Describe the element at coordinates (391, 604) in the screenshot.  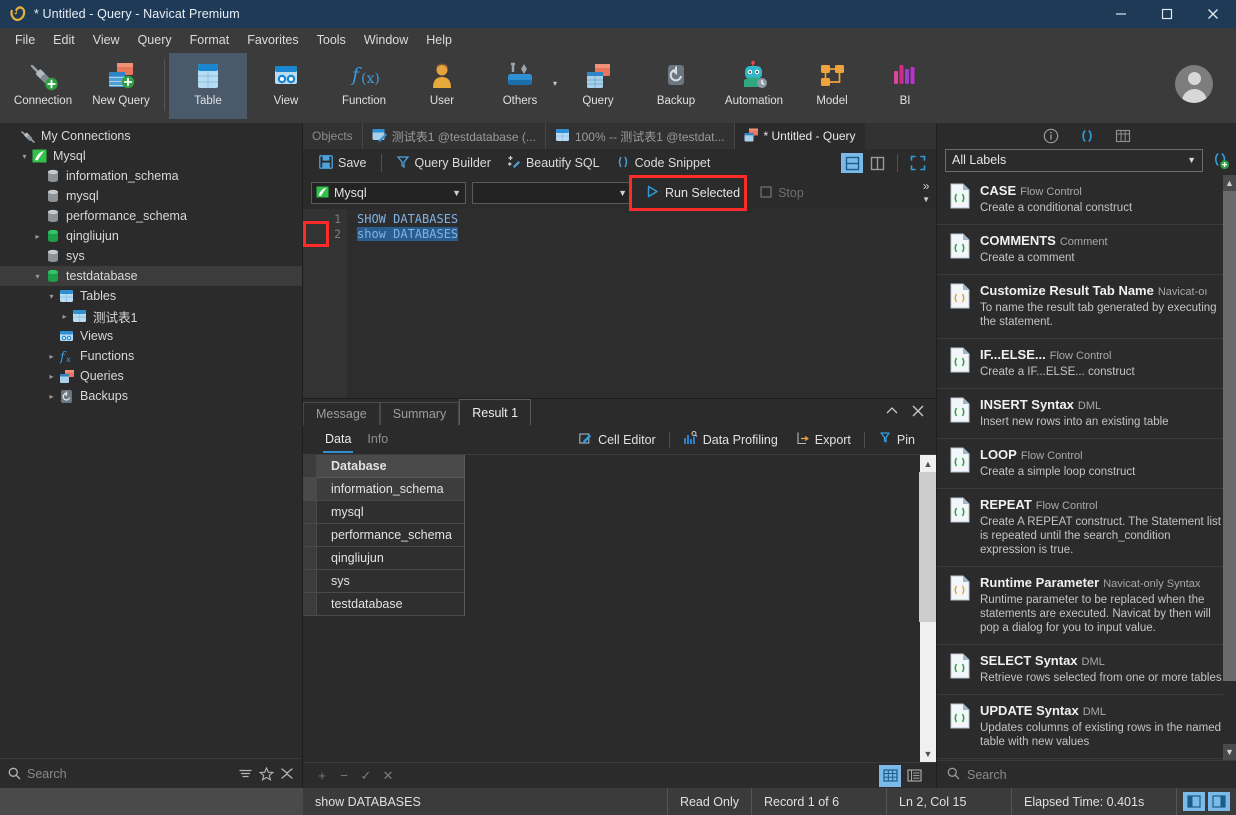
I see `cell-database: testdatabase` at that location.